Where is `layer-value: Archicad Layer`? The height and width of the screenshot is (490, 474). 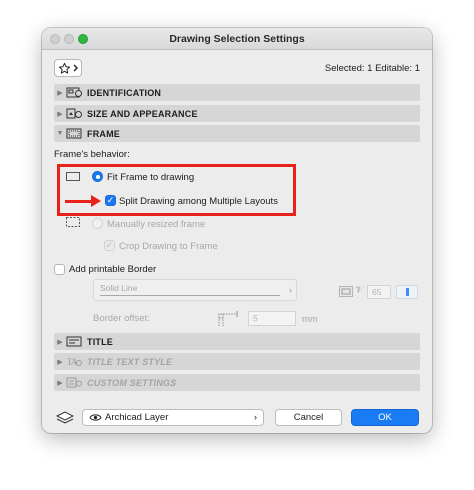
layer-value: Archicad Layer is located at coordinates (137, 417).